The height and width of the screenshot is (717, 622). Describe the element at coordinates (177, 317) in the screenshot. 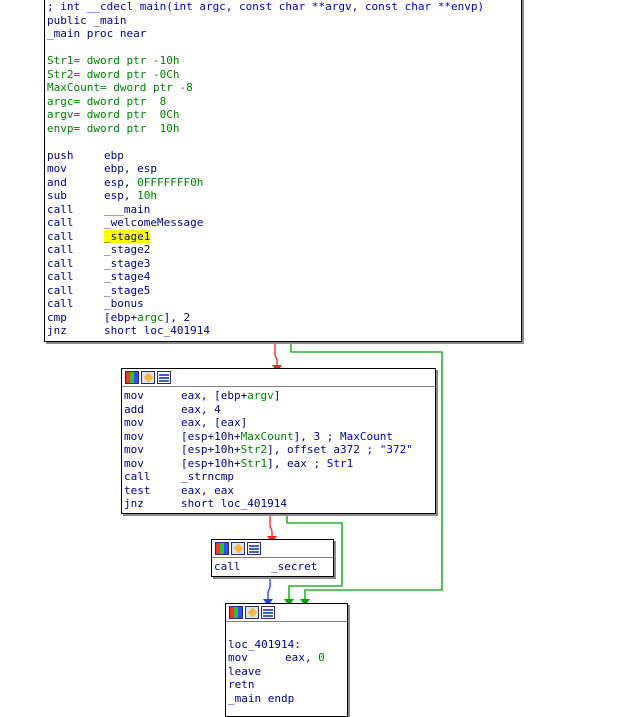

I see `operand-text: ], 2` at that location.